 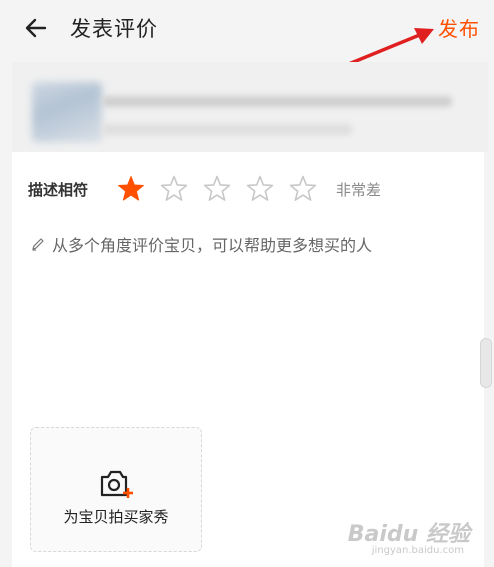 What do you see at coordinates (486, 363) in the screenshot?
I see `side-drag-handle` at bounding box center [486, 363].